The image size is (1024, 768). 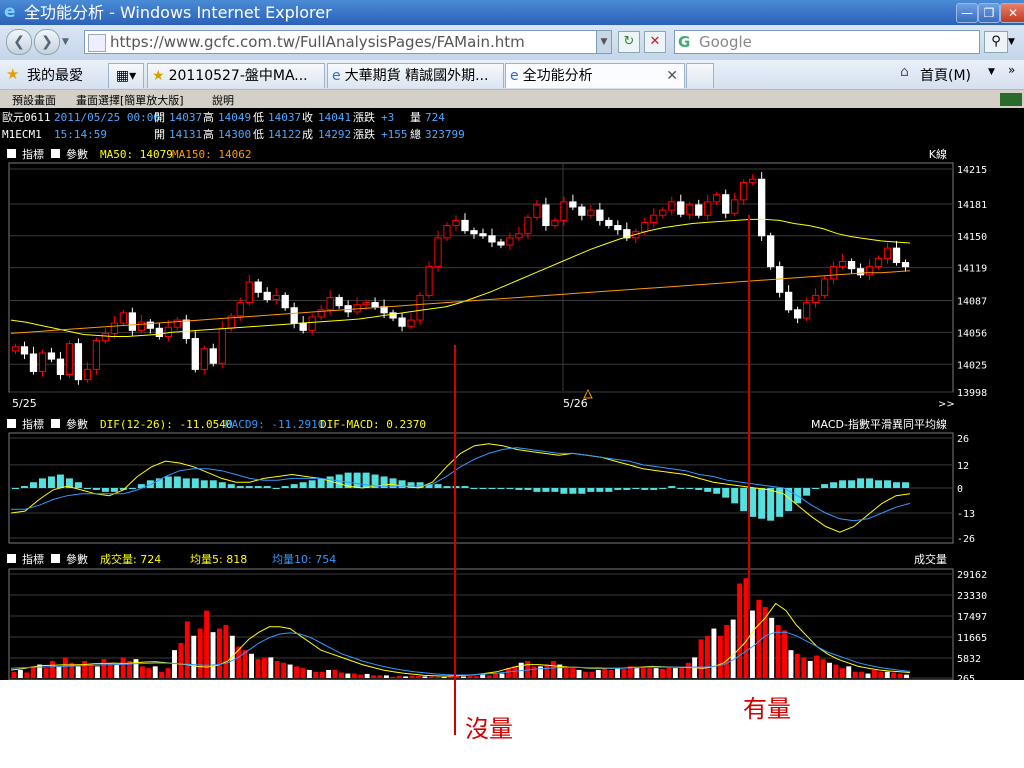 I want to click on tab-3: e 全功能分析 ✕, so click(x=595, y=75).